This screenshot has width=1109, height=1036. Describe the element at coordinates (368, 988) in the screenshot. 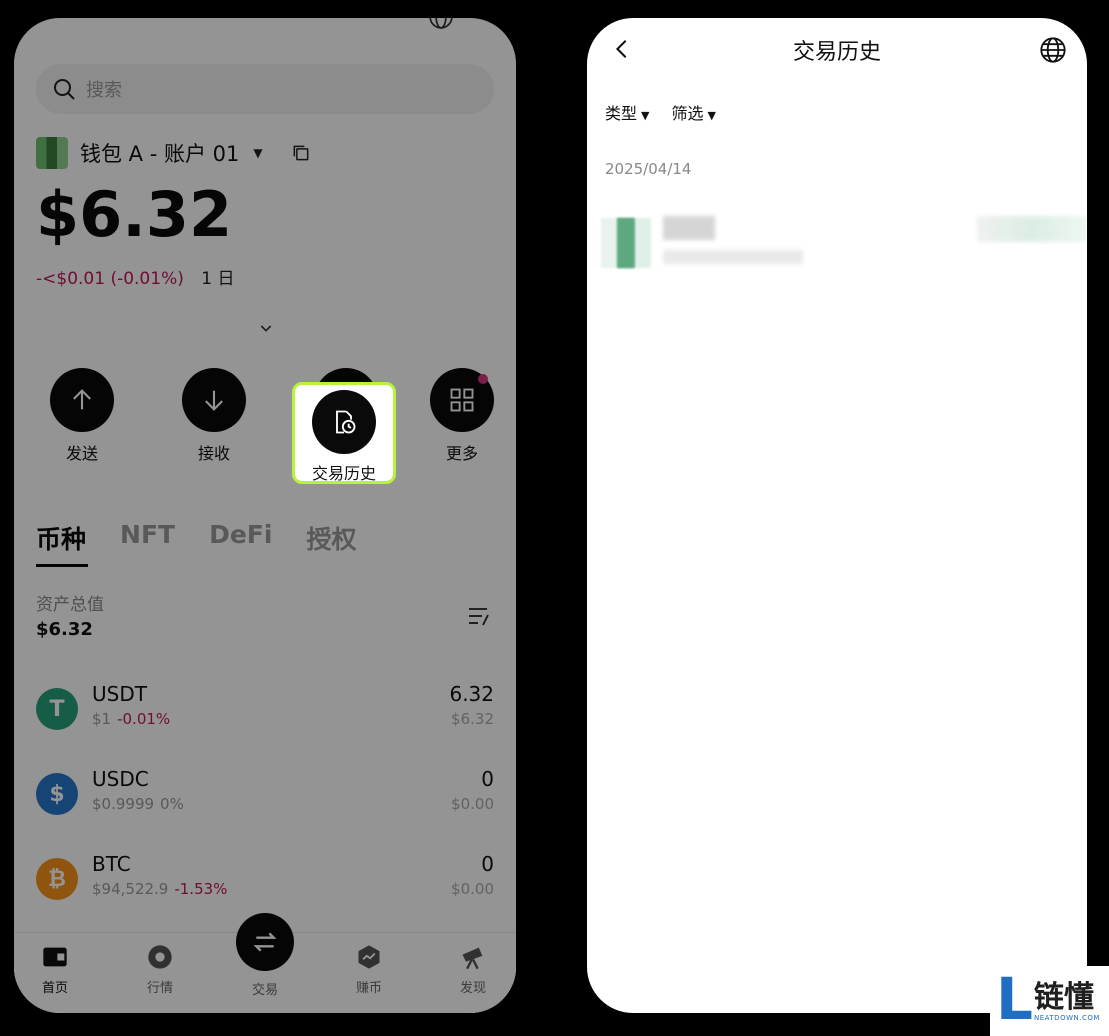

I see `nav-earn-label: 赚币` at that location.